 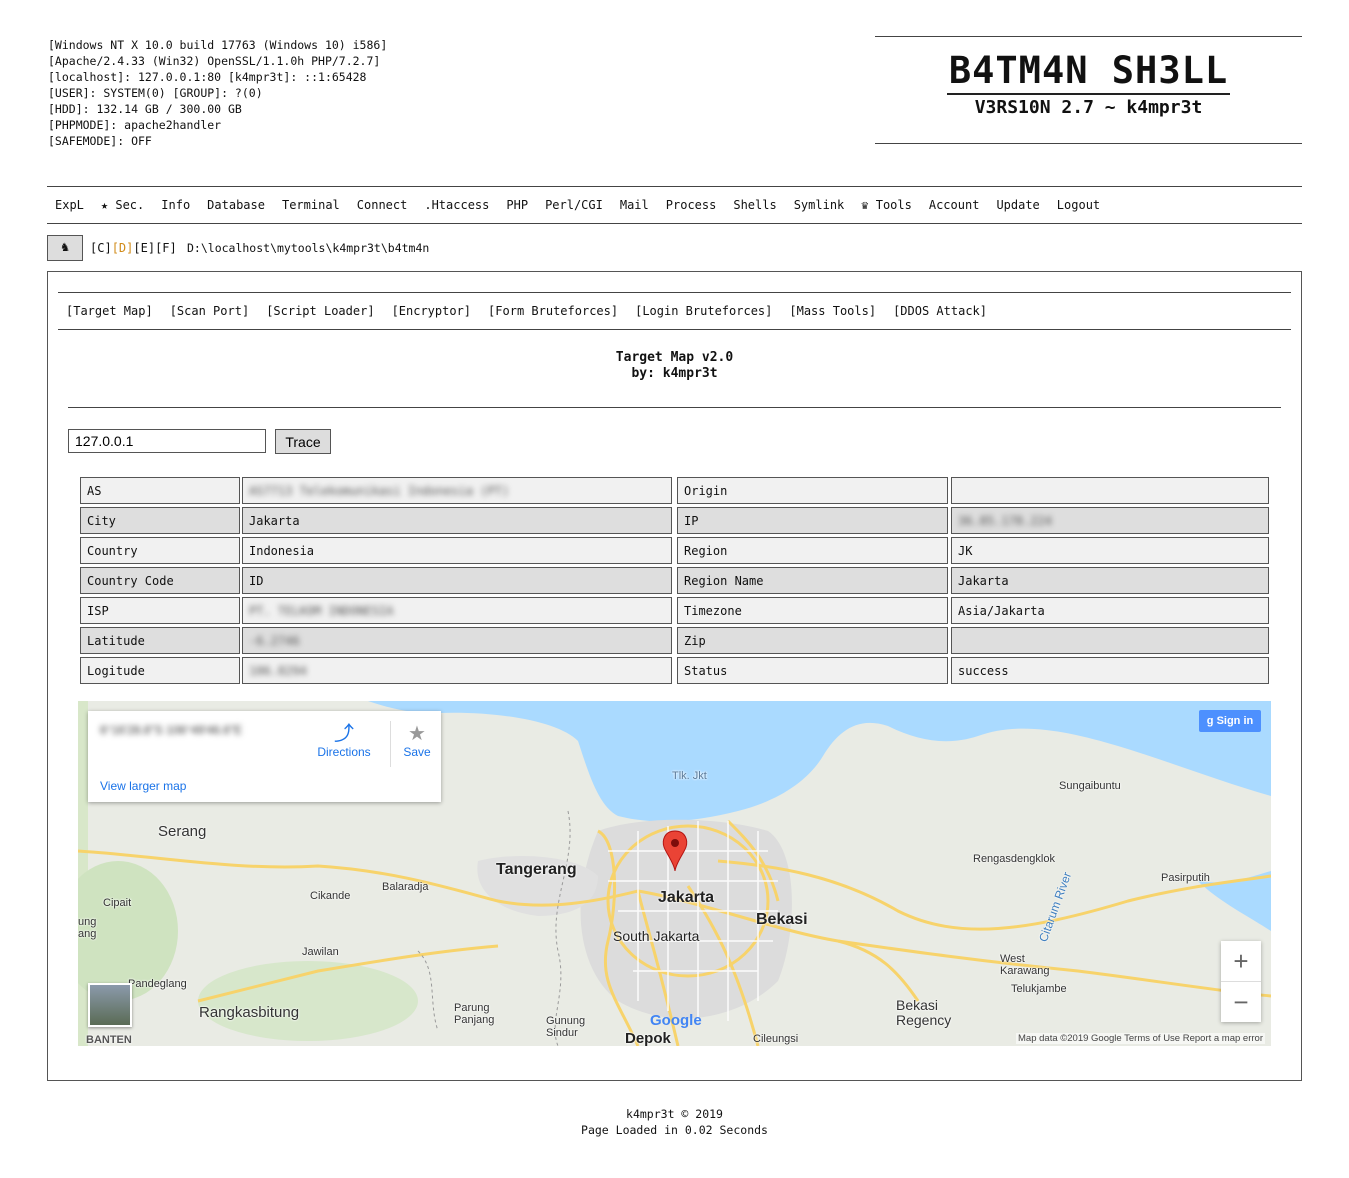 I want to click on info-label: Region, so click(x=812, y=550).